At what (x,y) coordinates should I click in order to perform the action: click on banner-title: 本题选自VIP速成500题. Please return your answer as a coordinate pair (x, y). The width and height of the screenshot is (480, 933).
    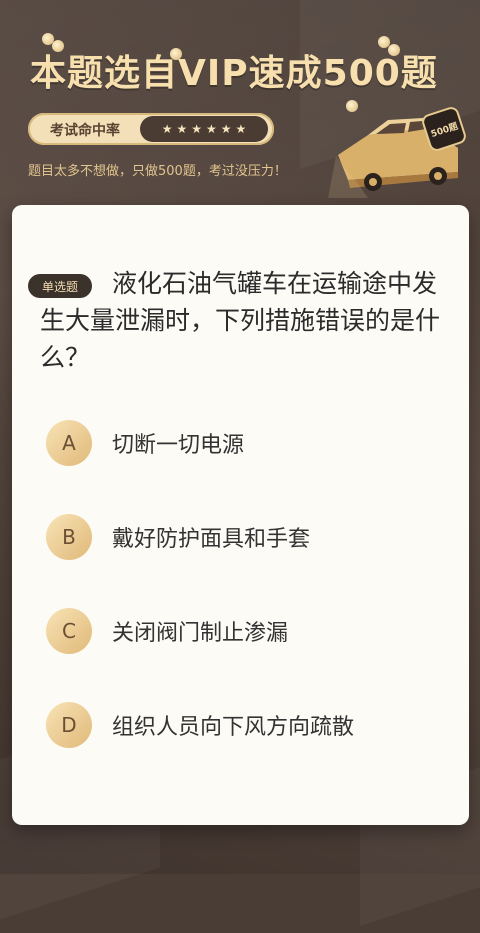
    Looking at the image, I should click on (234, 73).